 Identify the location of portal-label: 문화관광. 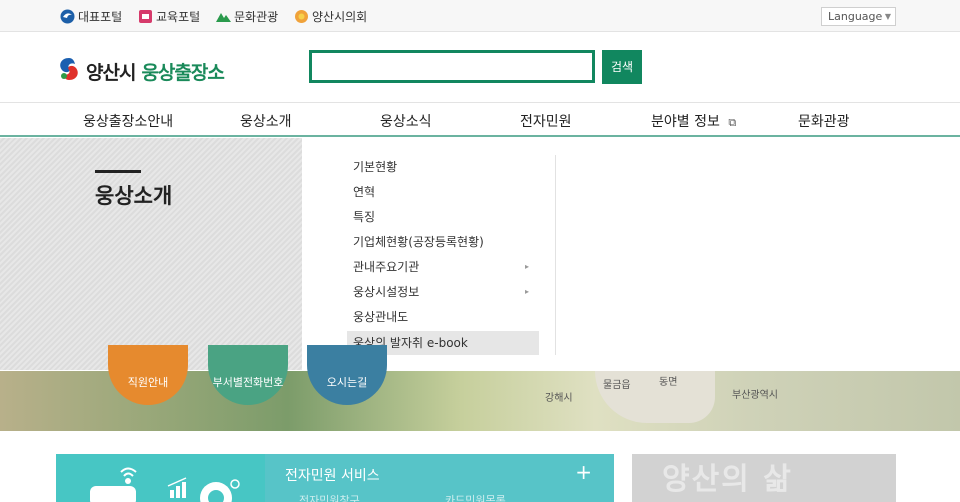
(256, 16).